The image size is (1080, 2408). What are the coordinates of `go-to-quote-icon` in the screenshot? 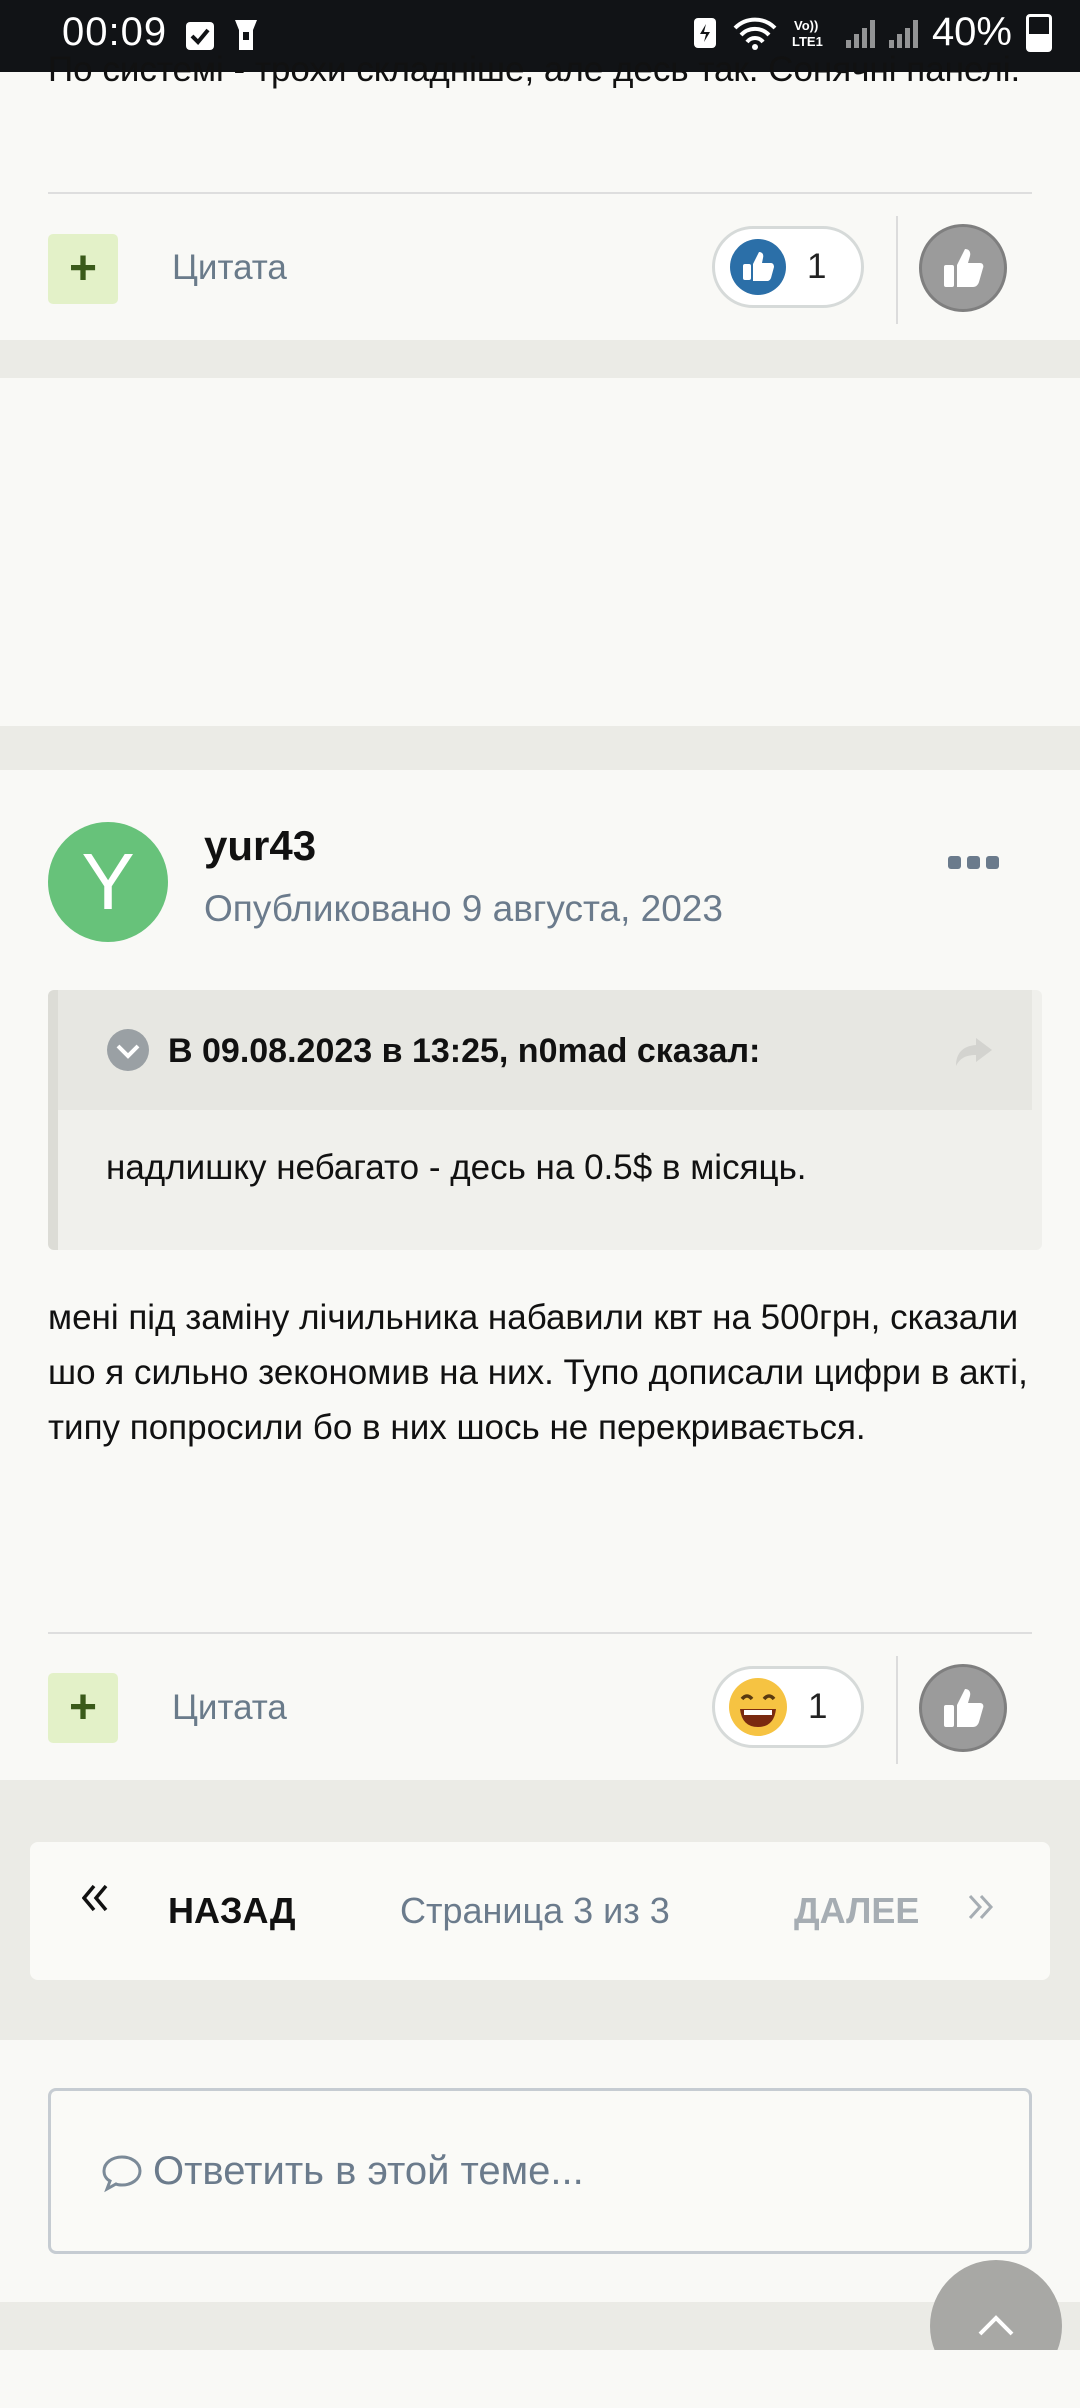 It's located at (974, 1053).